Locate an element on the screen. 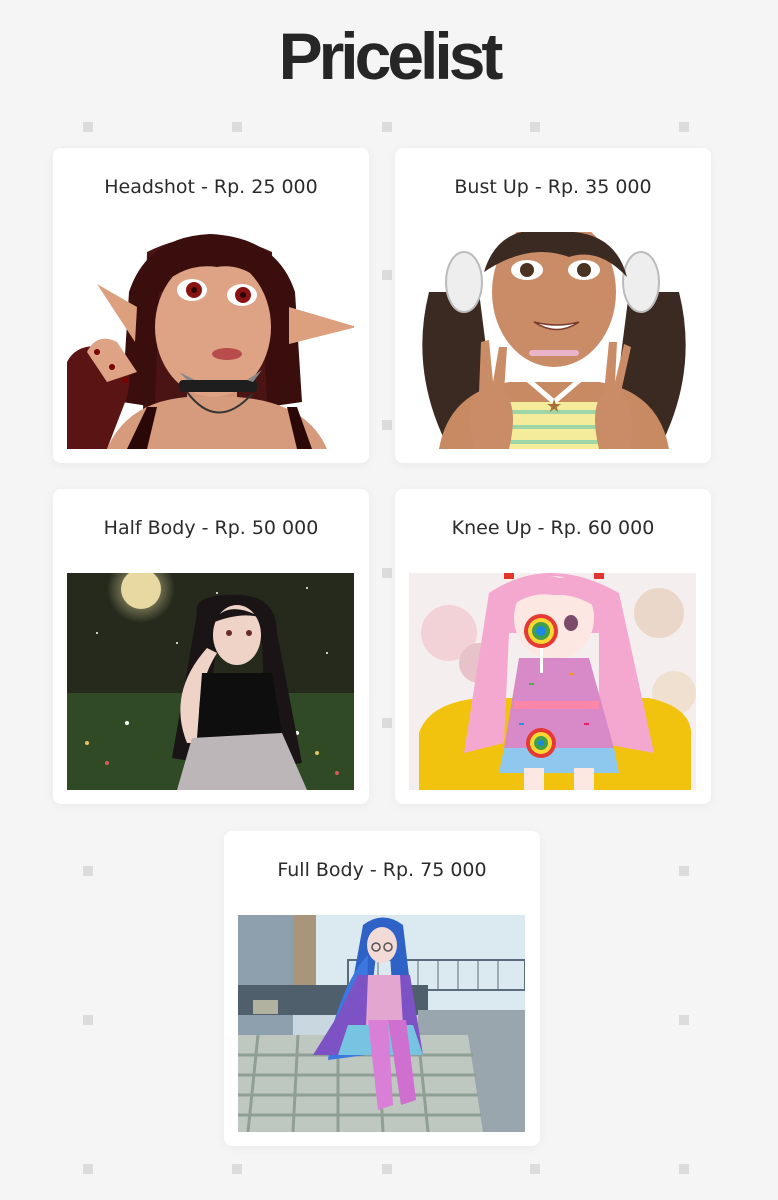  price-label: Headshot - Rp. 25 000 is located at coordinates (211, 187).